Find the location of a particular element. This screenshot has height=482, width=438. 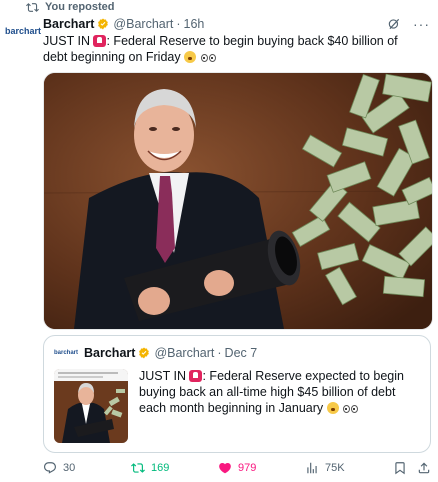

quote-text-prefix: JUST IN is located at coordinates (162, 376).